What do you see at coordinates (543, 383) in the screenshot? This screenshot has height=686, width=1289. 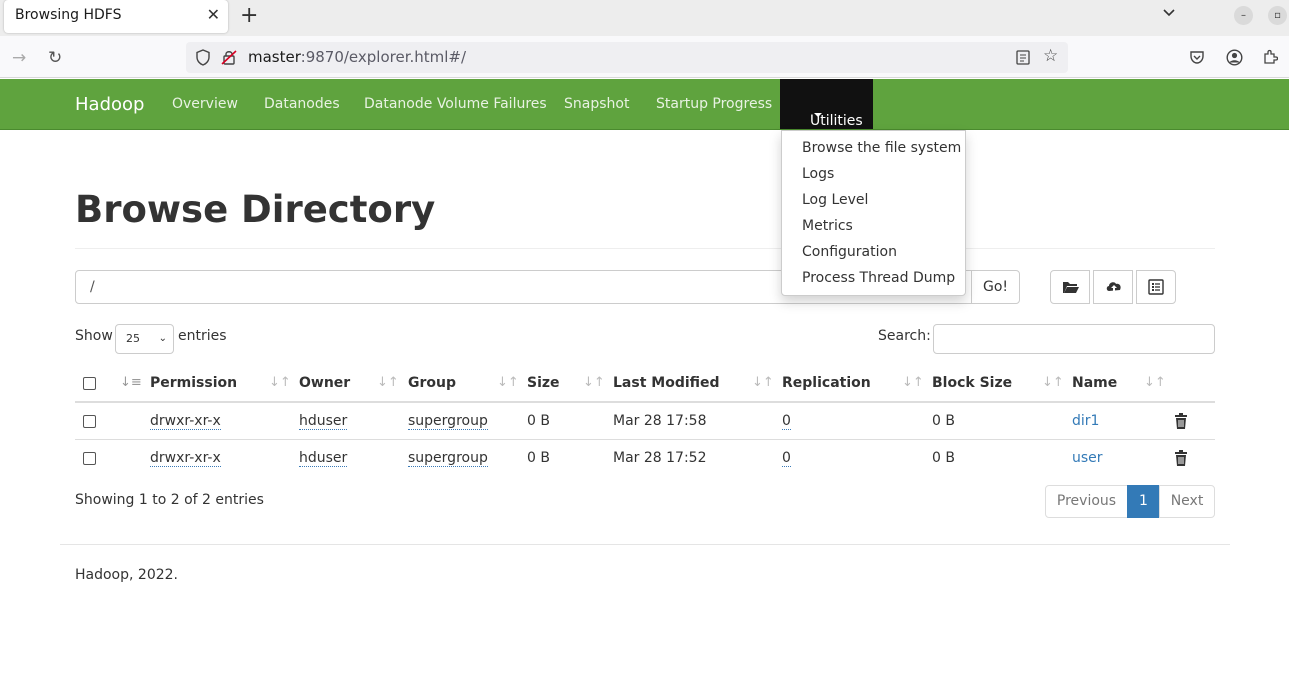 I see `column-header-size: Size` at bounding box center [543, 383].